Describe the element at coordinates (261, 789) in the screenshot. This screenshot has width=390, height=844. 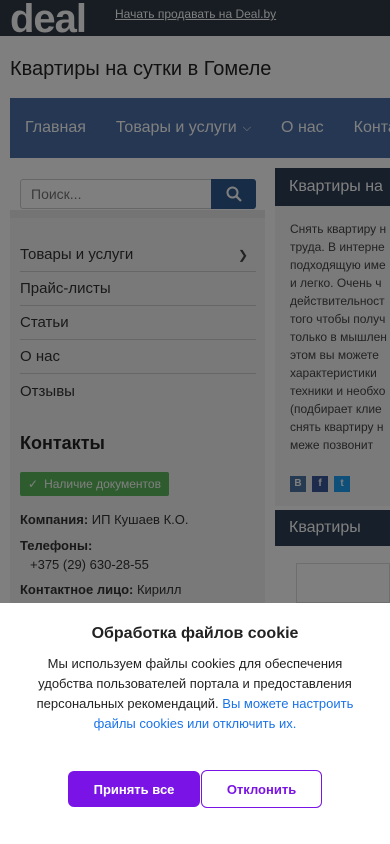
I see `decline-button: Отклонить` at that location.